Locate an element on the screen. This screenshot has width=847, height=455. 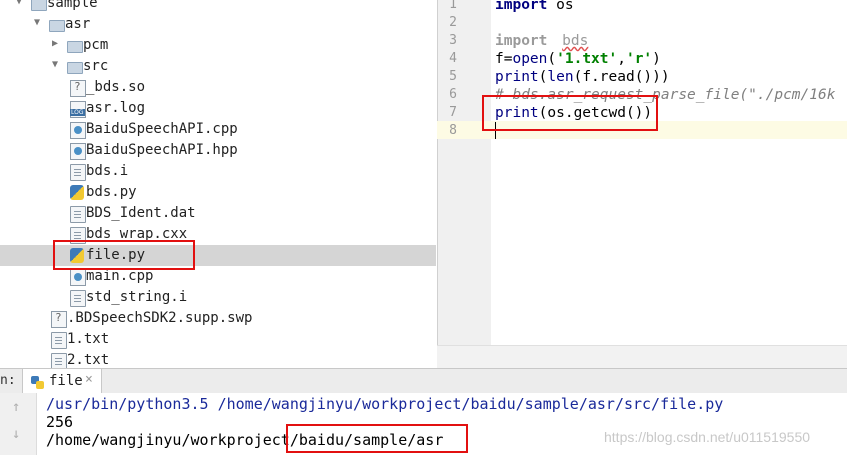
line-number: 2 is located at coordinates (453, 22).